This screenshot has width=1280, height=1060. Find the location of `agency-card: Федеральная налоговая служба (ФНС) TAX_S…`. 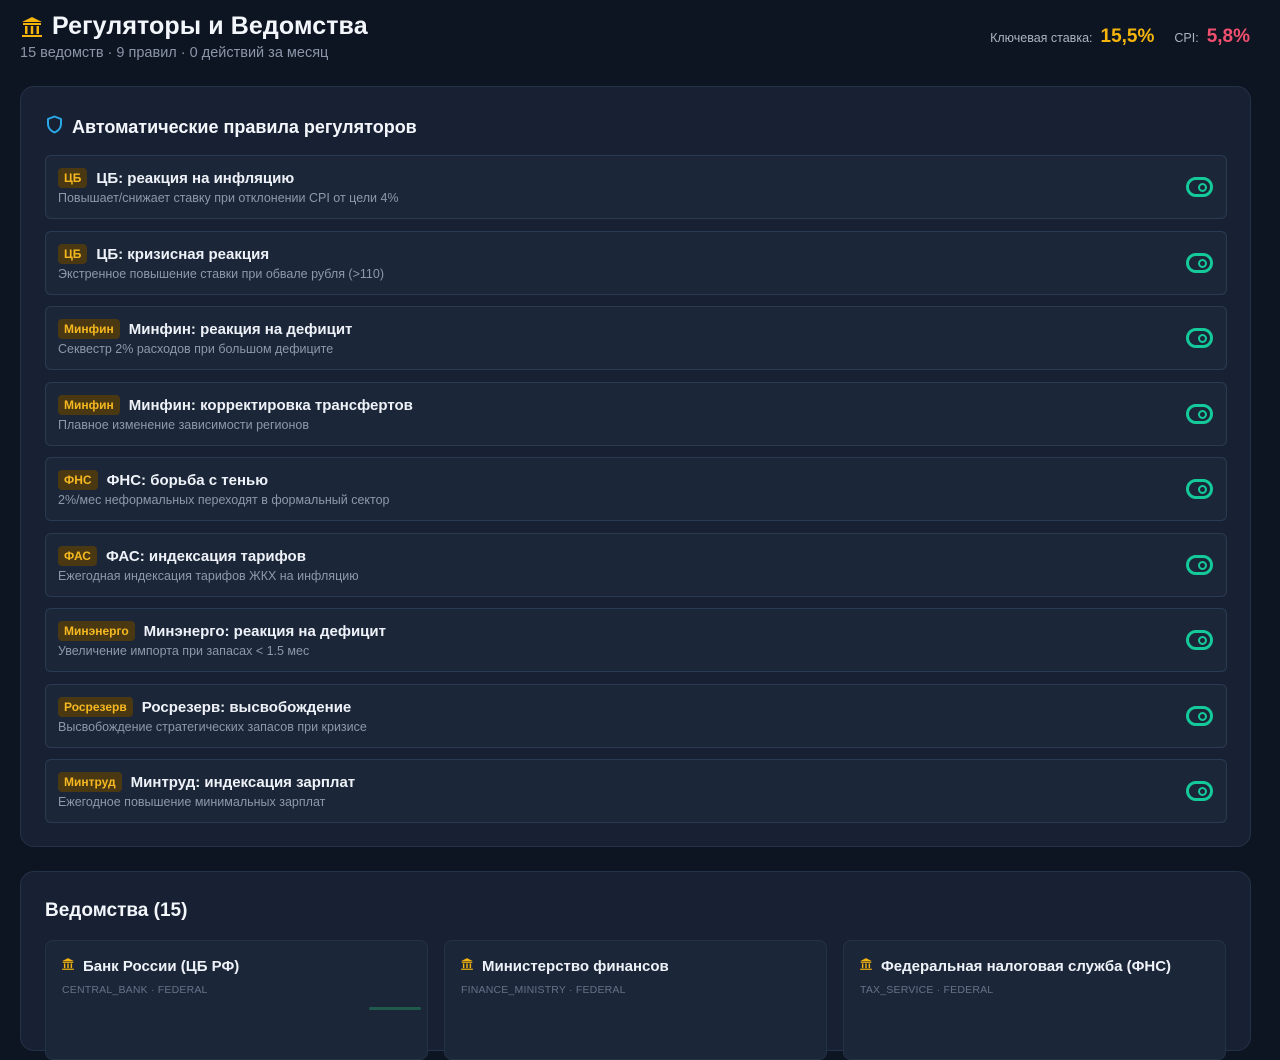

agency-card: Федеральная налоговая служба (ФНС) TAX_S… is located at coordinates (1034, 1000).